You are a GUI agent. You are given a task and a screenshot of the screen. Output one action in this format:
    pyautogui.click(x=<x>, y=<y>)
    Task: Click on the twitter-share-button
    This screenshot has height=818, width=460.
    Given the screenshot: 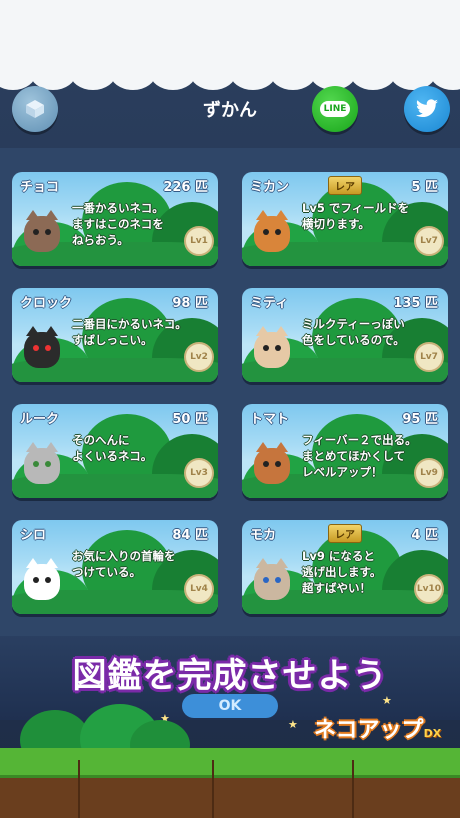 What is the action you would take?
    pyautogui.click(x=427, y=109)
    